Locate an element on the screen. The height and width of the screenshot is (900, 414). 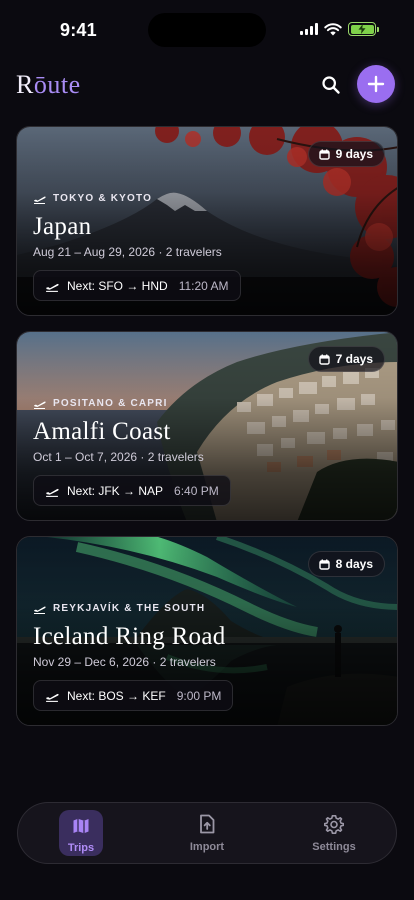
tab-import: Import is located at coordinates (207, 834).